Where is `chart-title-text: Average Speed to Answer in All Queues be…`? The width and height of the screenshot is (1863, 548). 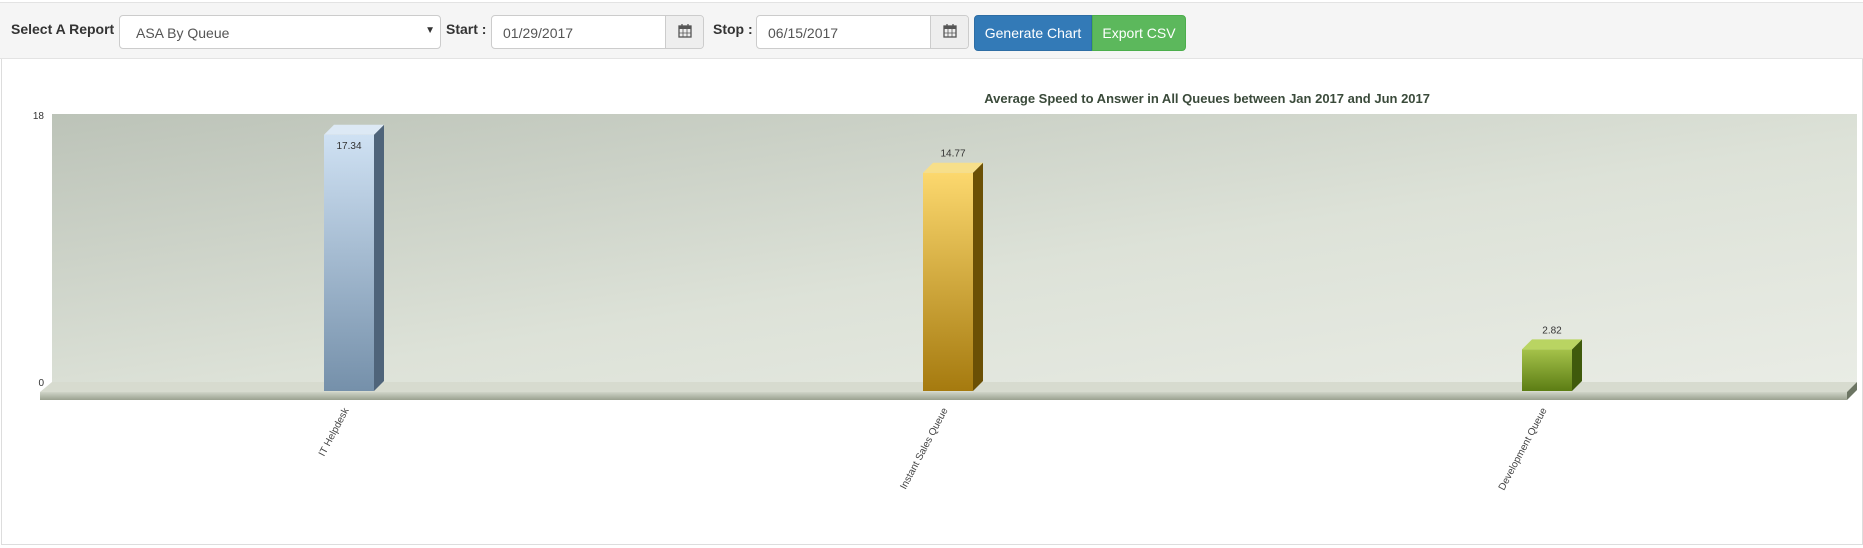 chart-title-text: Average Speed to Answer in All Queues be… is located at coordinates (1207, 98).